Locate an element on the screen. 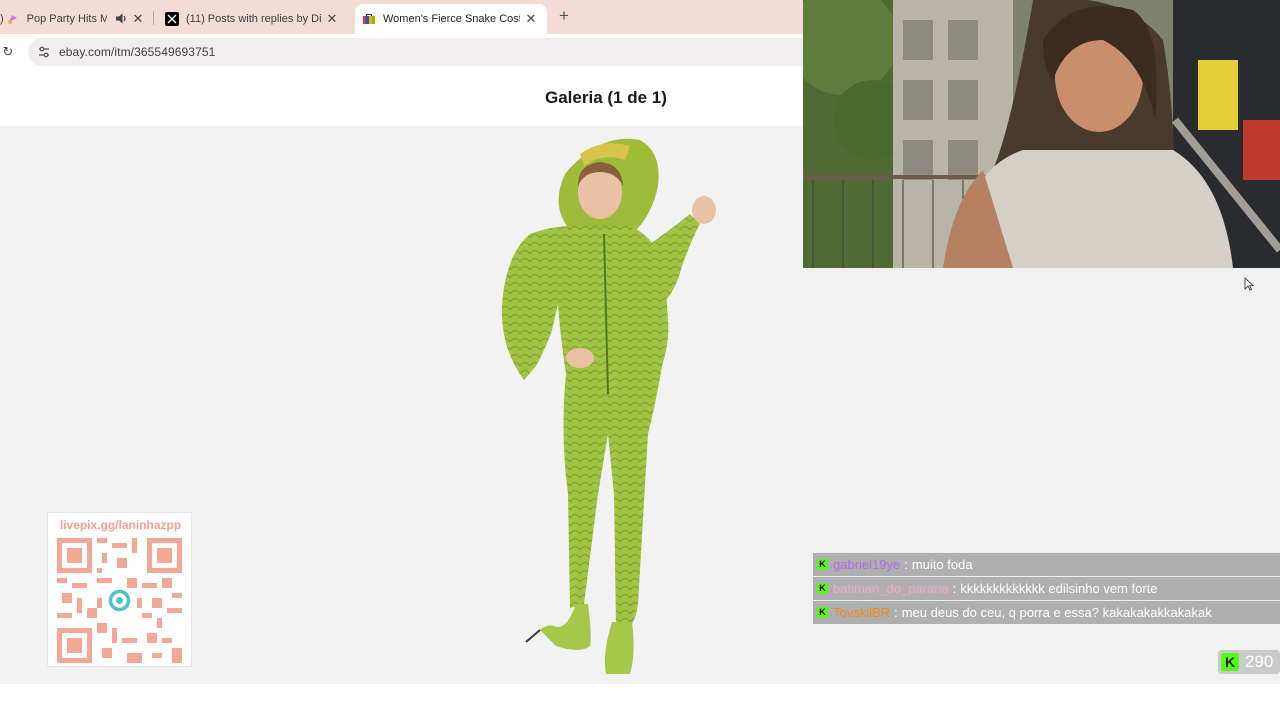 This screenshot has width=1280, height=720. site-settings-icon is located at coordinates (44, 52).